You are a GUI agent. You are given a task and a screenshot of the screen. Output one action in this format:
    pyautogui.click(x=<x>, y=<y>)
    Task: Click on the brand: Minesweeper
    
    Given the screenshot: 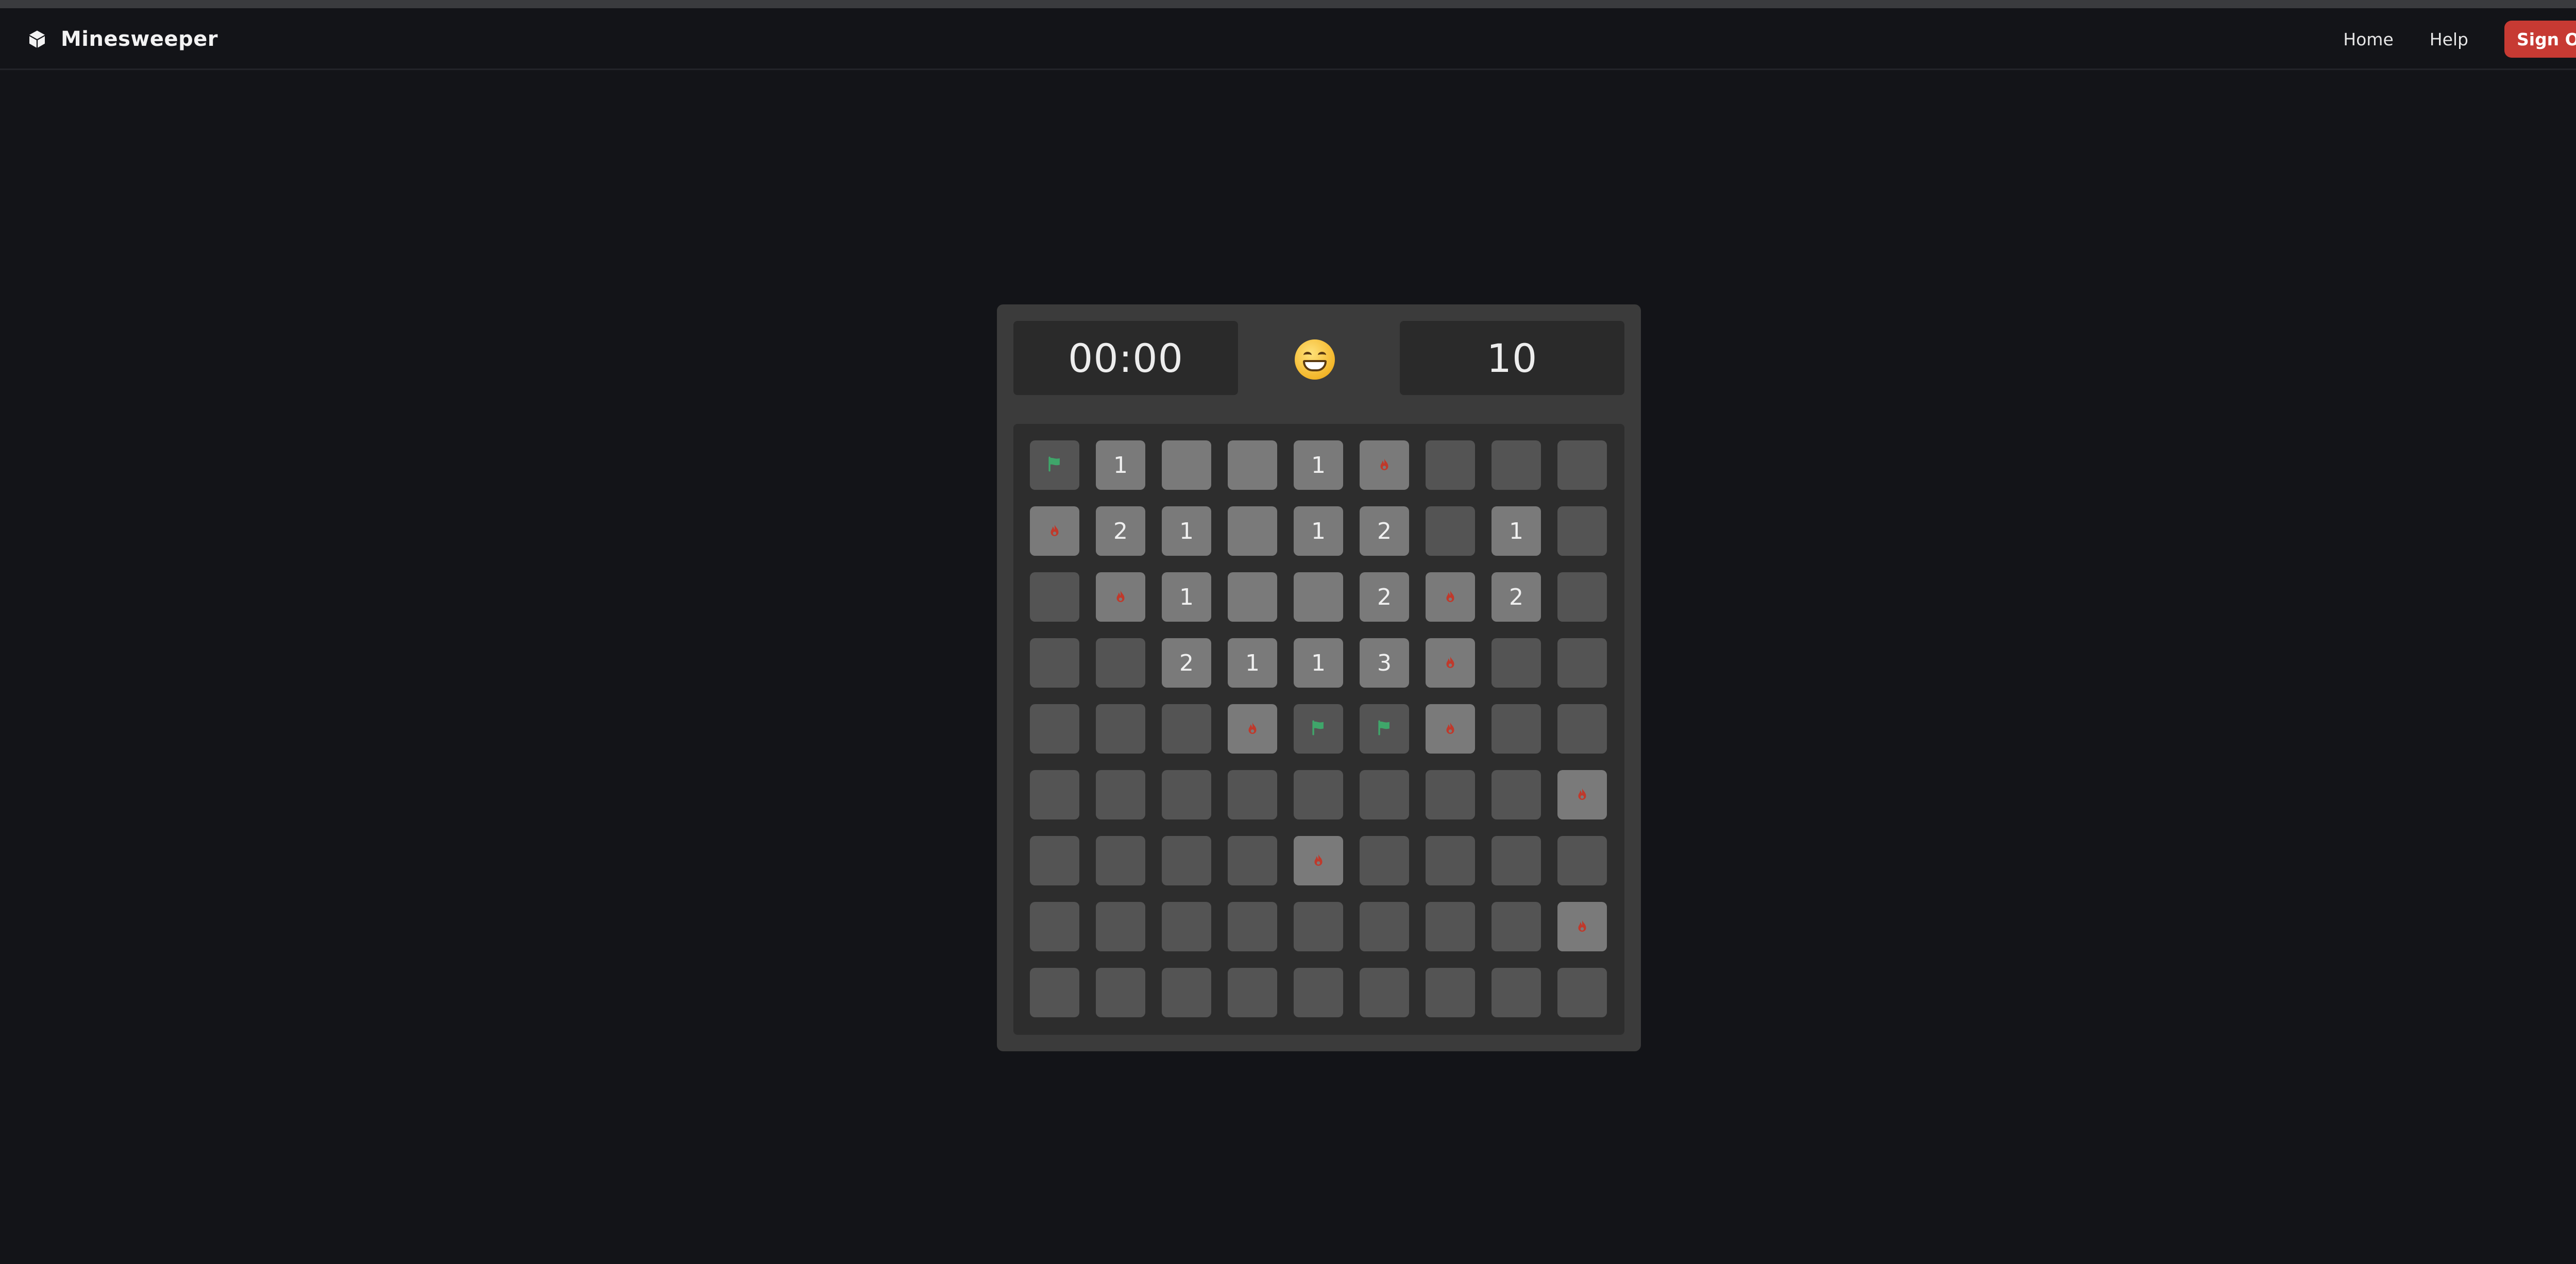 What is the action you would take?
    pyautogui.click(x=122, y=39)
    